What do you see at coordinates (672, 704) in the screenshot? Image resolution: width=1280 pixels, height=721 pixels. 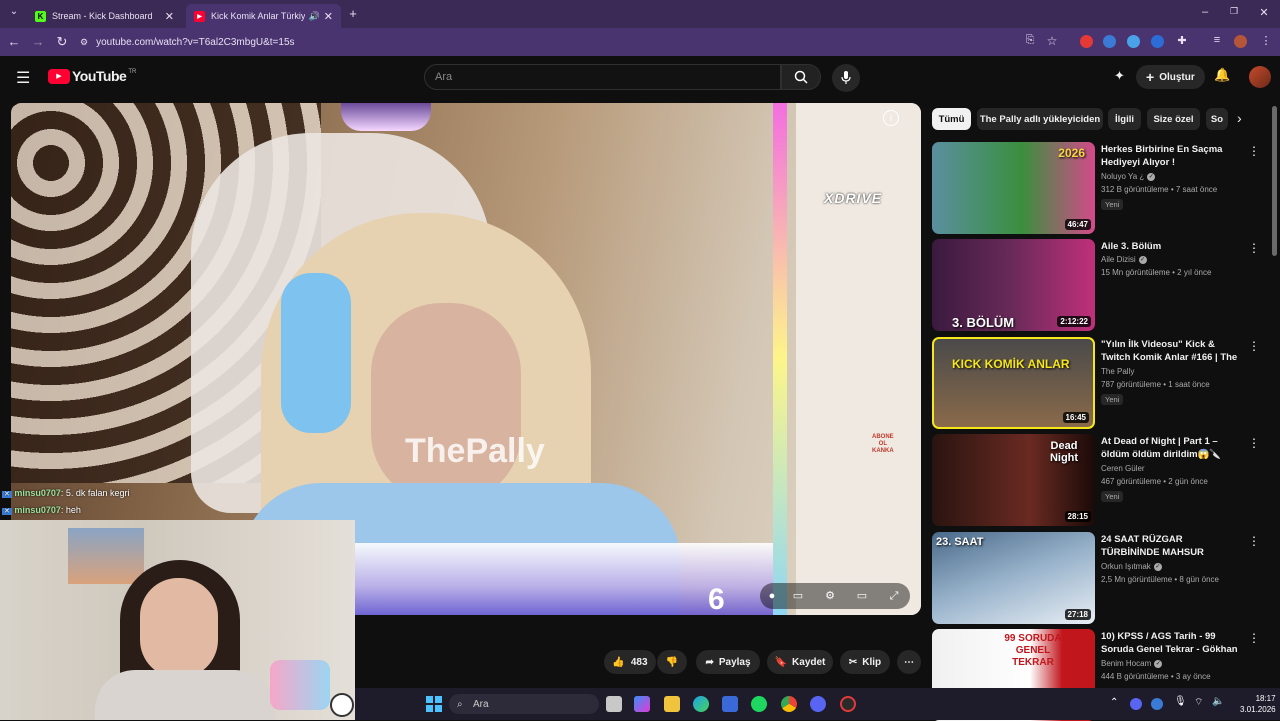 I see `file-explorer-icon` at bounding box center [672, 704].